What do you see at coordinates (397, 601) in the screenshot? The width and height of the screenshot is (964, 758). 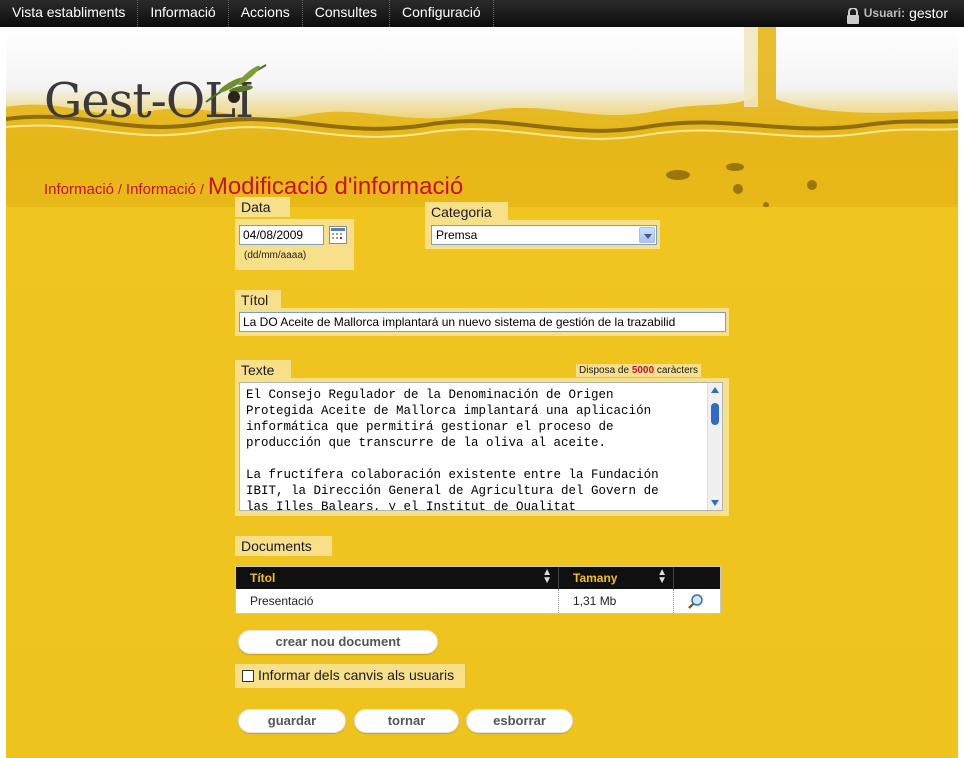 I see `cell-document-title: Presentació` at bounding box center [397, 601].